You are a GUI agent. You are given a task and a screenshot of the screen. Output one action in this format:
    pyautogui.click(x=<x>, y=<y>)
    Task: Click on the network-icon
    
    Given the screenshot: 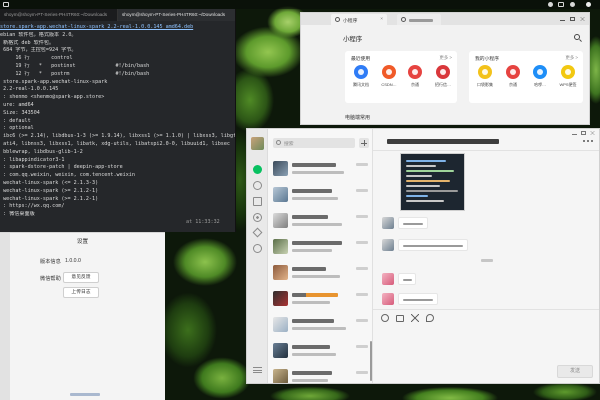 What is the action you would take?
    pyautogui.click(x=550, y=4)
    